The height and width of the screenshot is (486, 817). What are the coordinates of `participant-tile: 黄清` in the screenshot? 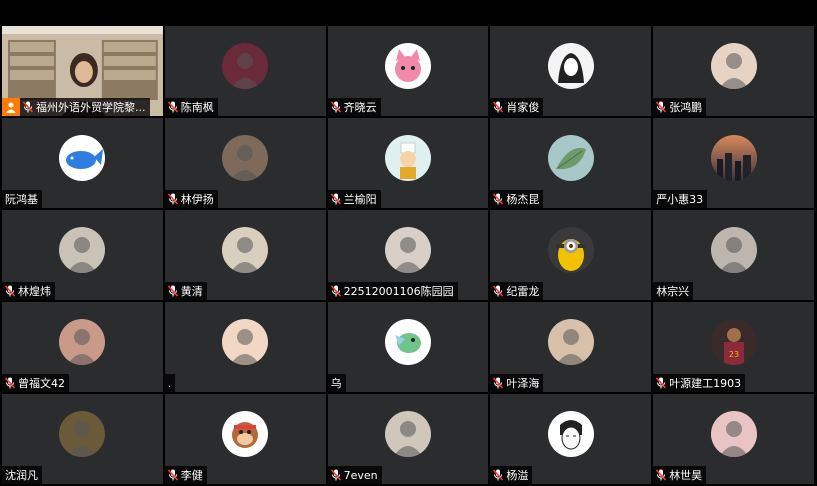 It's located at (245, 255).